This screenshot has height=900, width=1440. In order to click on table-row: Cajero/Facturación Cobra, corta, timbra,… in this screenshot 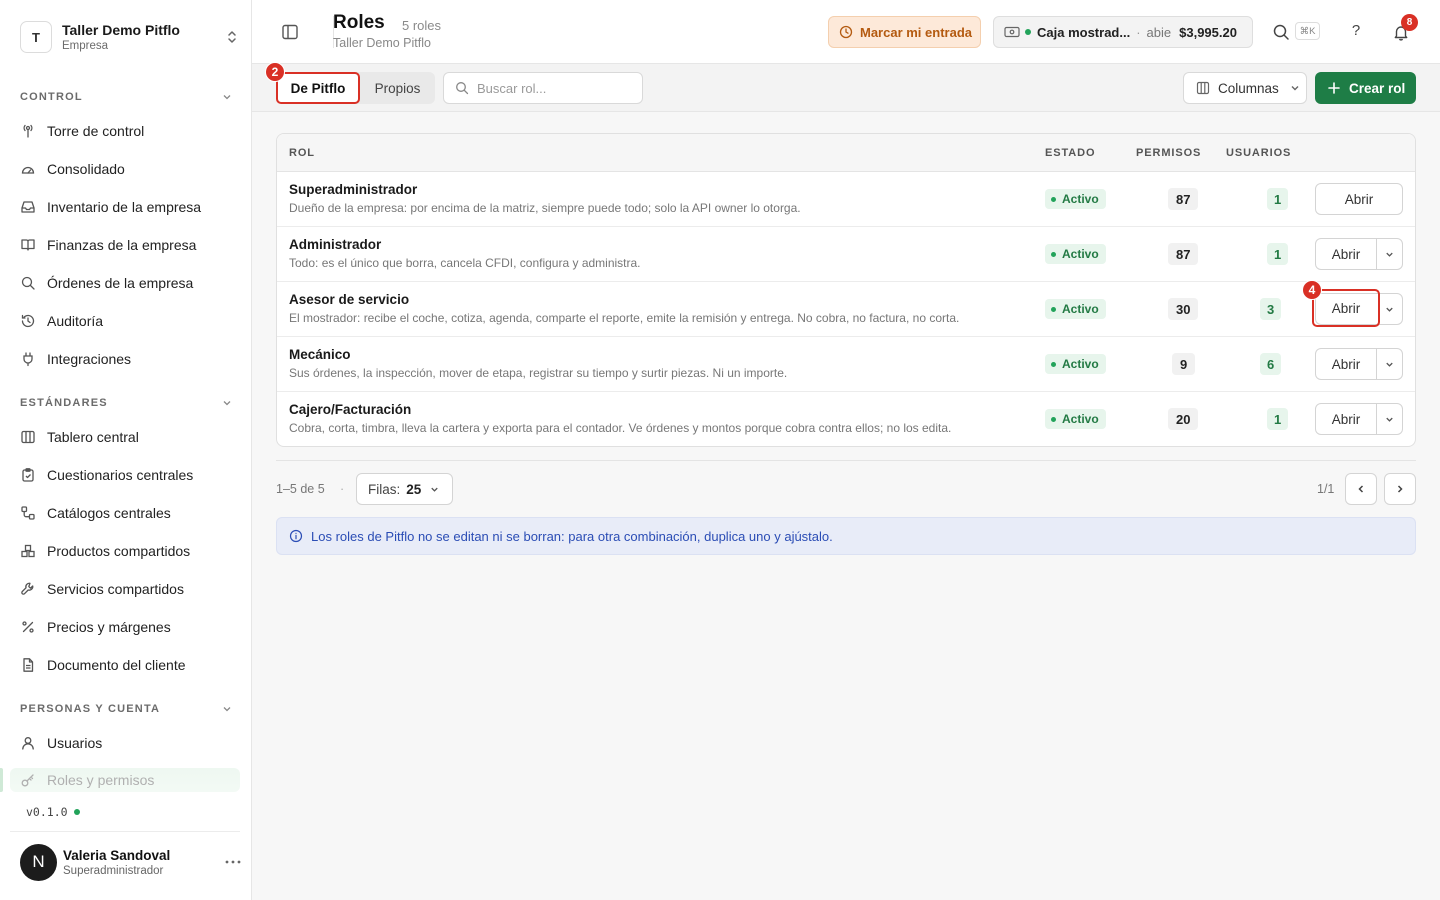, I will do `click(846, 419)`.